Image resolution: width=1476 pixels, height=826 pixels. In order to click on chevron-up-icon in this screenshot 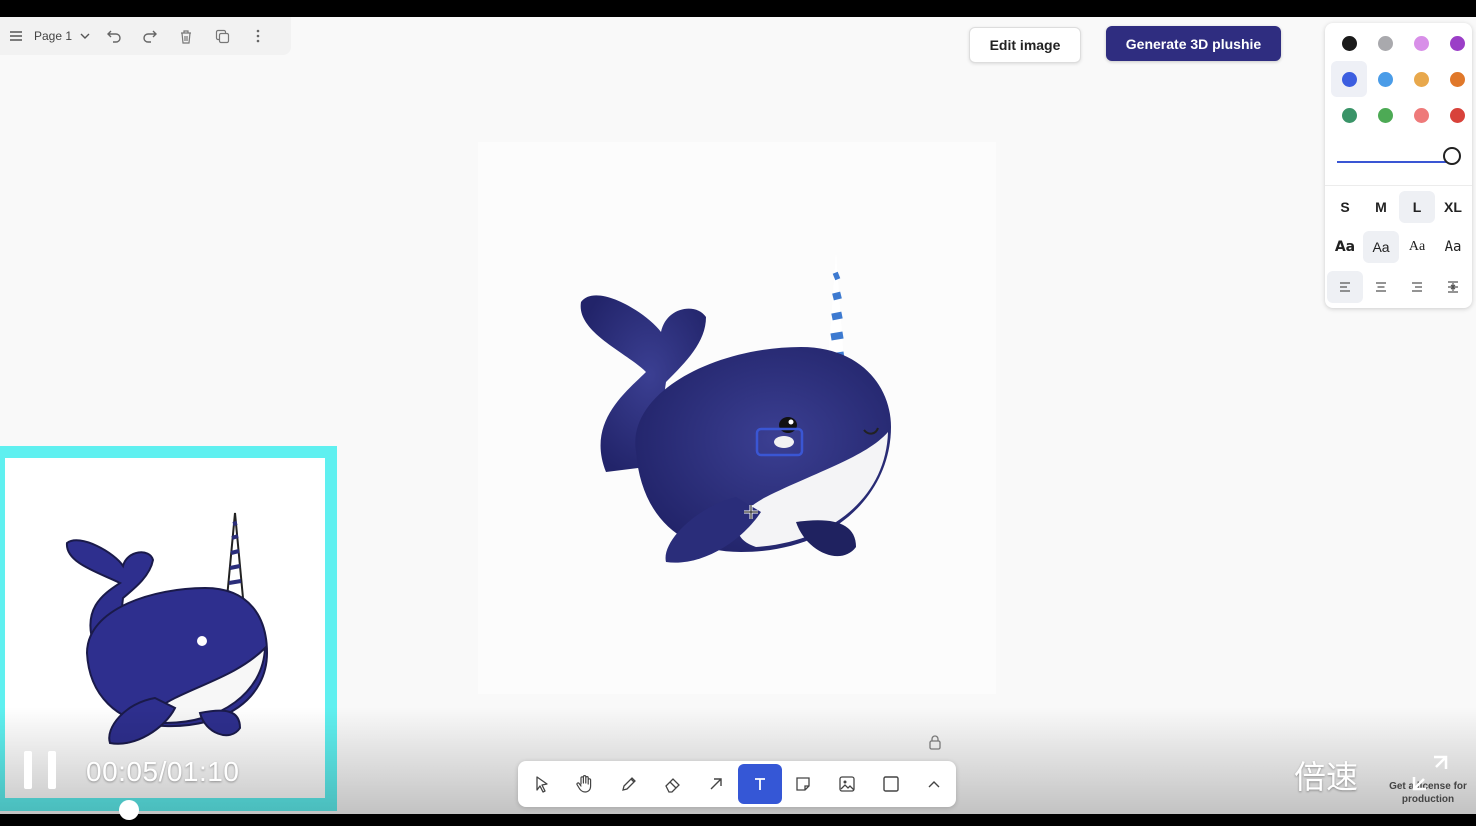, I will do `click(934, 784)`.